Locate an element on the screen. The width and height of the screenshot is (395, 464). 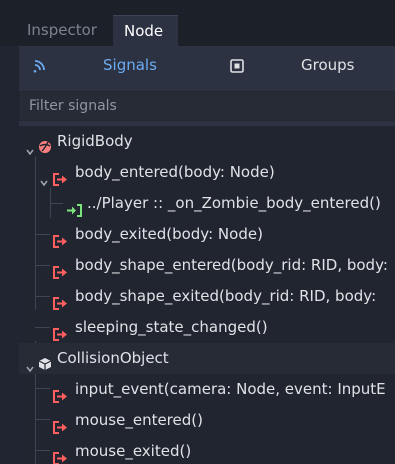
signal-item: body_entered(body: Node) is located at coordinates (207, 172).